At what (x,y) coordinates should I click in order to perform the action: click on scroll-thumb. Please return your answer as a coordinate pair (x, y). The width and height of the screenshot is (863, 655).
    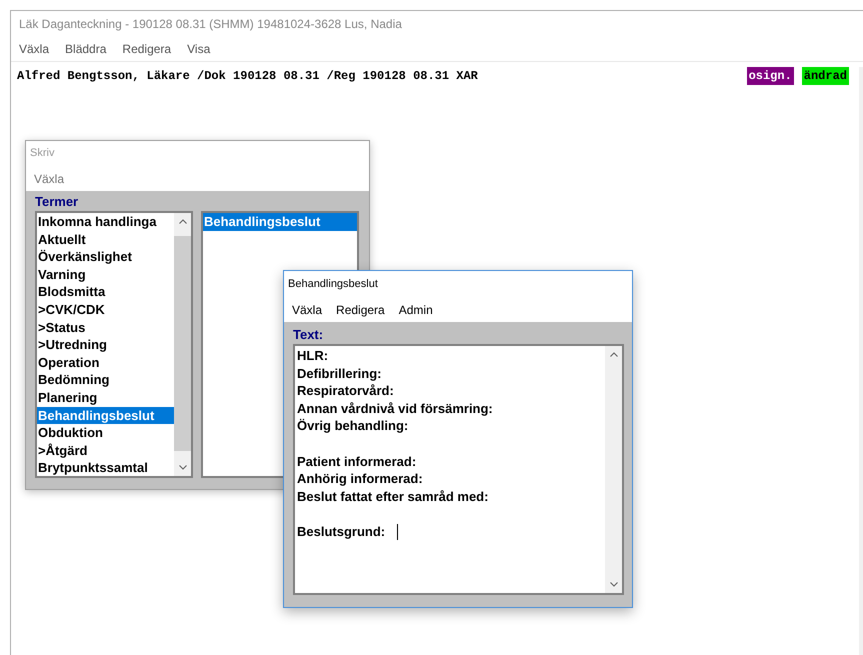
    Looking at the image, I should click on (182, 343).